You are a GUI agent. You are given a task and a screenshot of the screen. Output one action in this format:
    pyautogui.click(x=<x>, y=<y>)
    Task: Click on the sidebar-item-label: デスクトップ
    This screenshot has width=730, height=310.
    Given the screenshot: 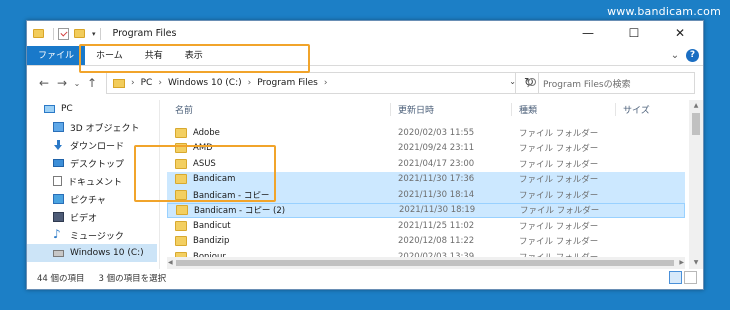 What is the action you would take?
    pyautogui.click(x=97, y=164)
    